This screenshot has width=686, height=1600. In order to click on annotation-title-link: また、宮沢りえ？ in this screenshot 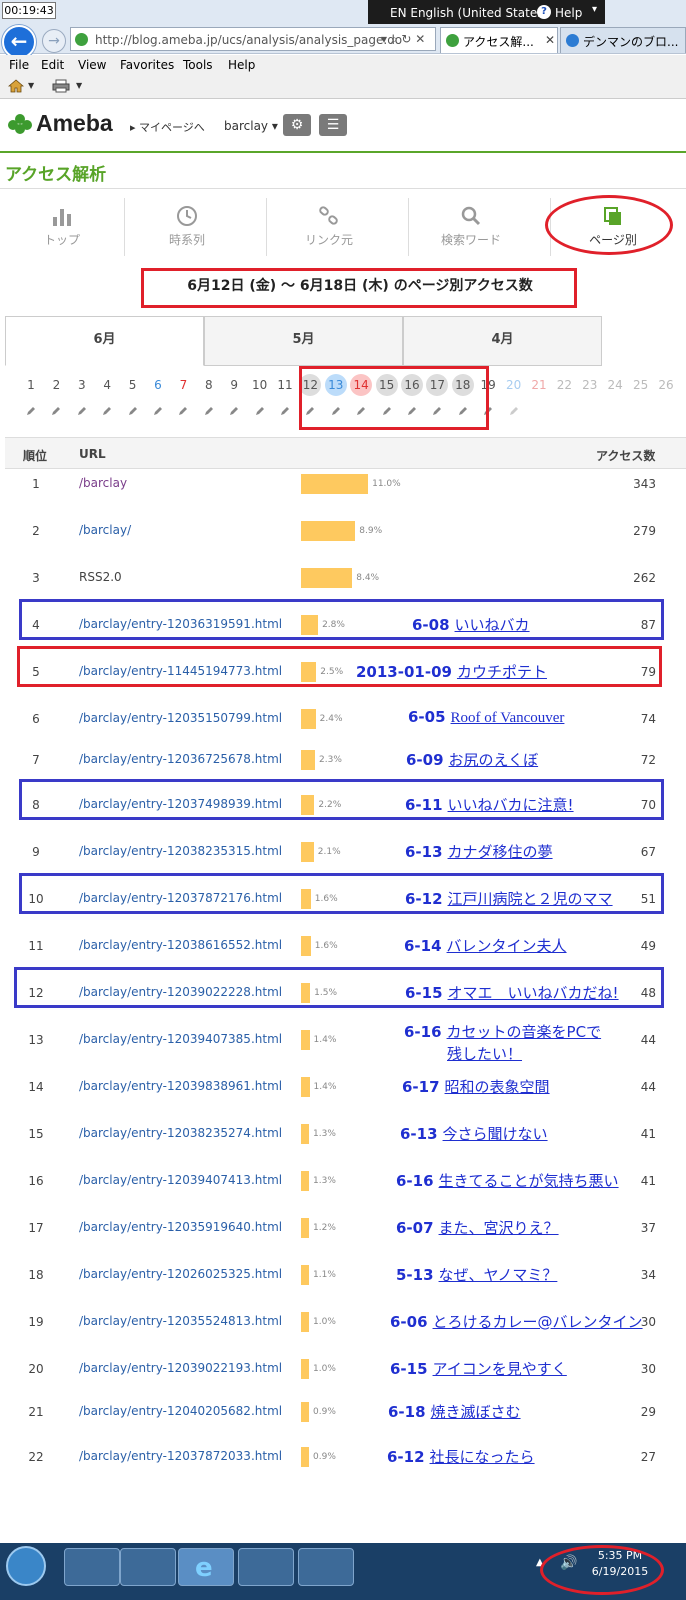, I will do `click(499, 1228)`.